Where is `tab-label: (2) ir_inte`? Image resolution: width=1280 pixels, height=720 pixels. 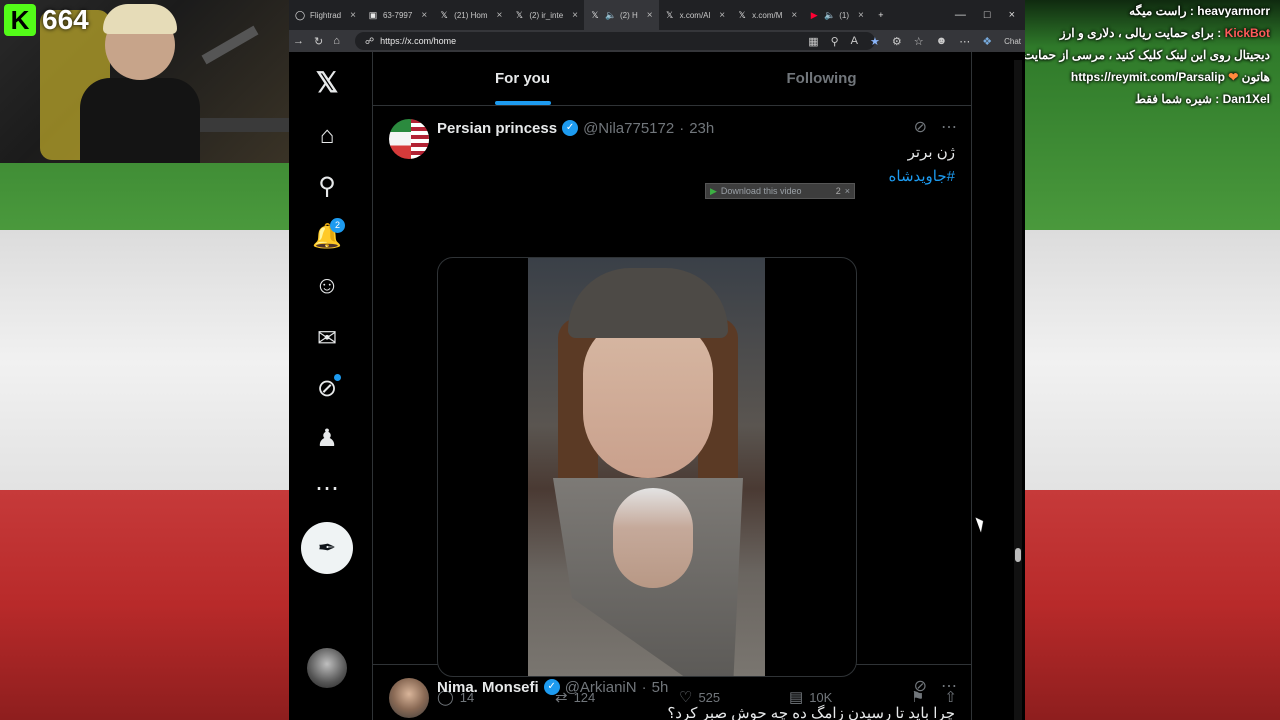
tab-label: (2) ir_inte is located at coordinates (546, 15).